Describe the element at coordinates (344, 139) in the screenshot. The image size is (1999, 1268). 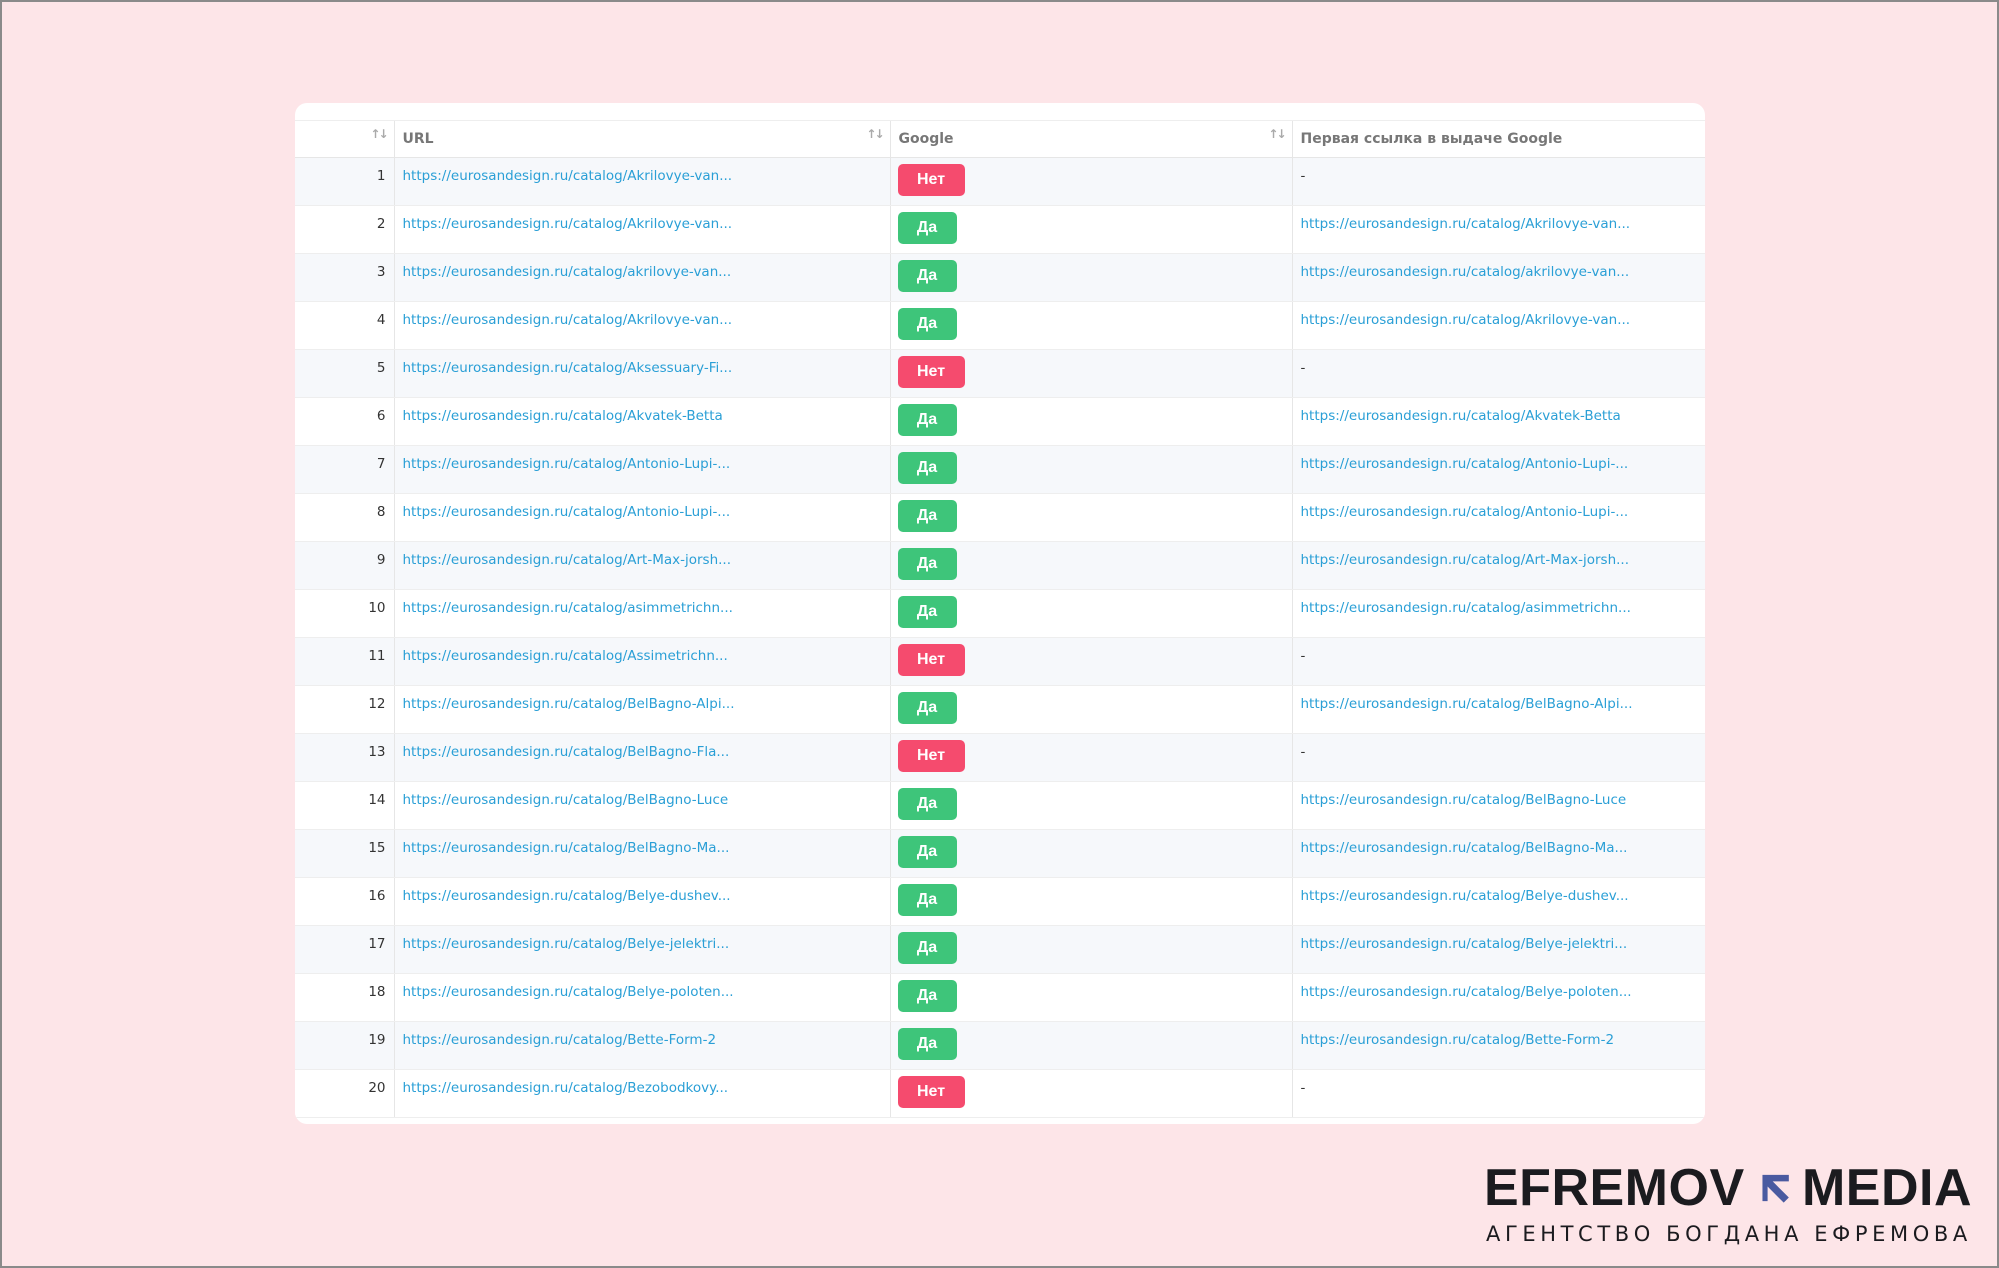
I see `column-header-number: ↑↓` at that location.